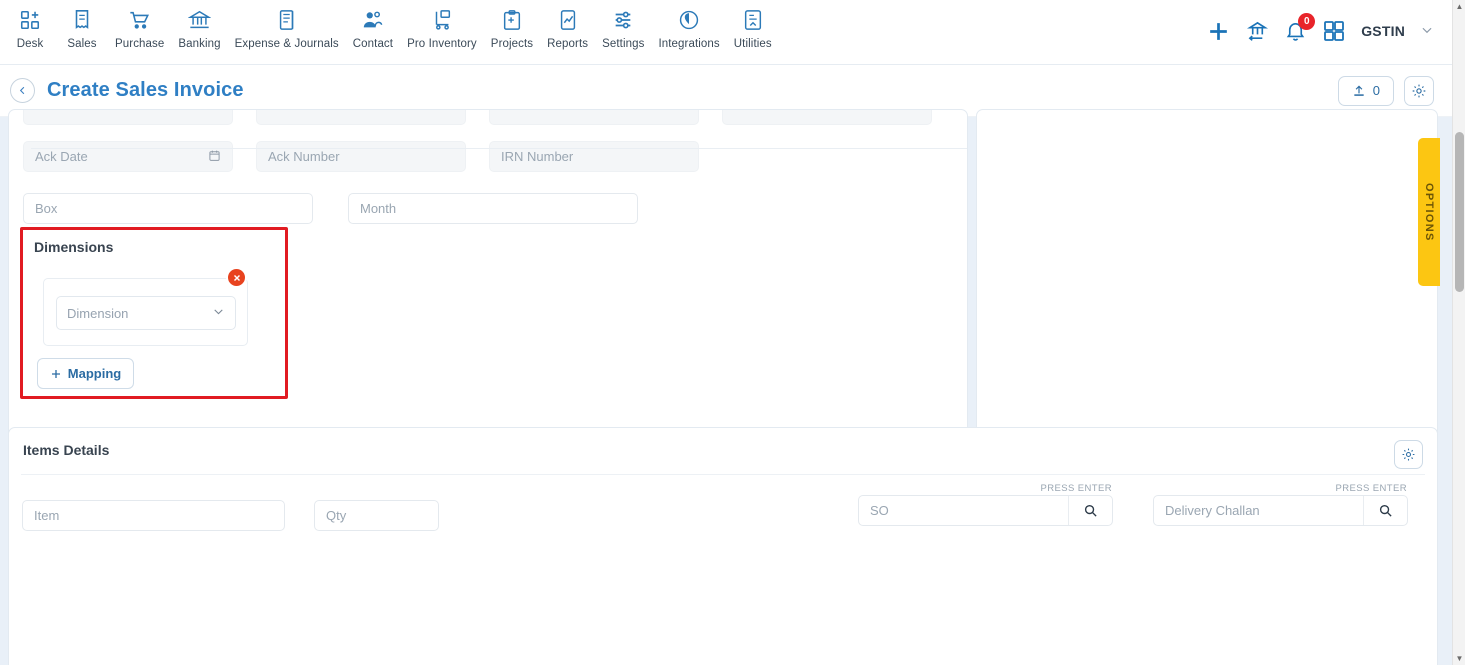 This screenshot has height=665, width=1465. What do you see at coordinates (1212, 510) in the screenshot?
I see `challan-placeholder: Delivery Challan` at bounding box center [1212, 510].